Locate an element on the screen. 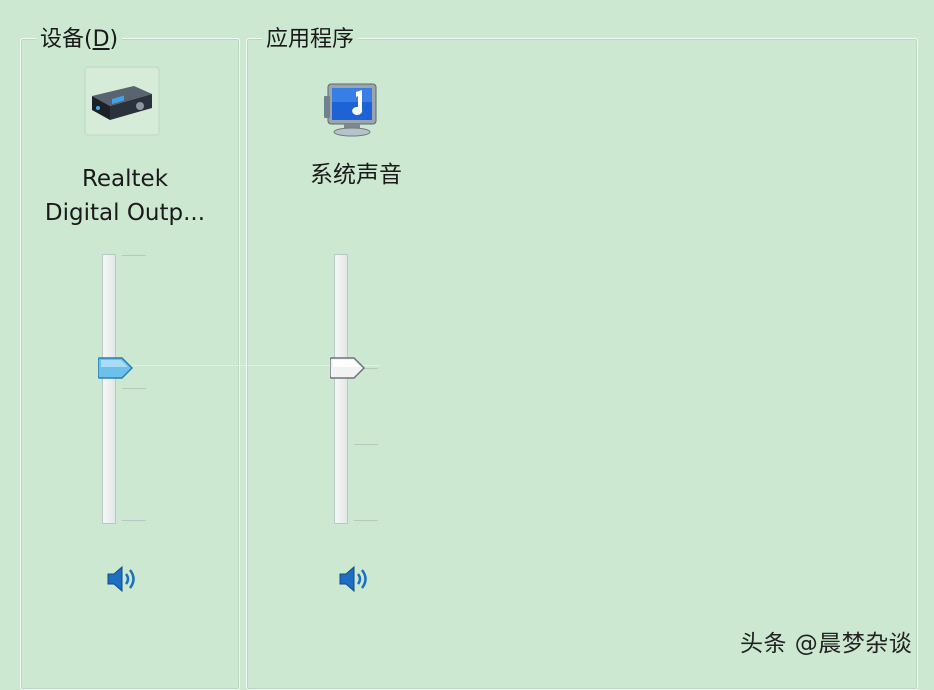 The width and height of the screenshot is (934, 690). device-mute-button is located at coordinates (123, 579).